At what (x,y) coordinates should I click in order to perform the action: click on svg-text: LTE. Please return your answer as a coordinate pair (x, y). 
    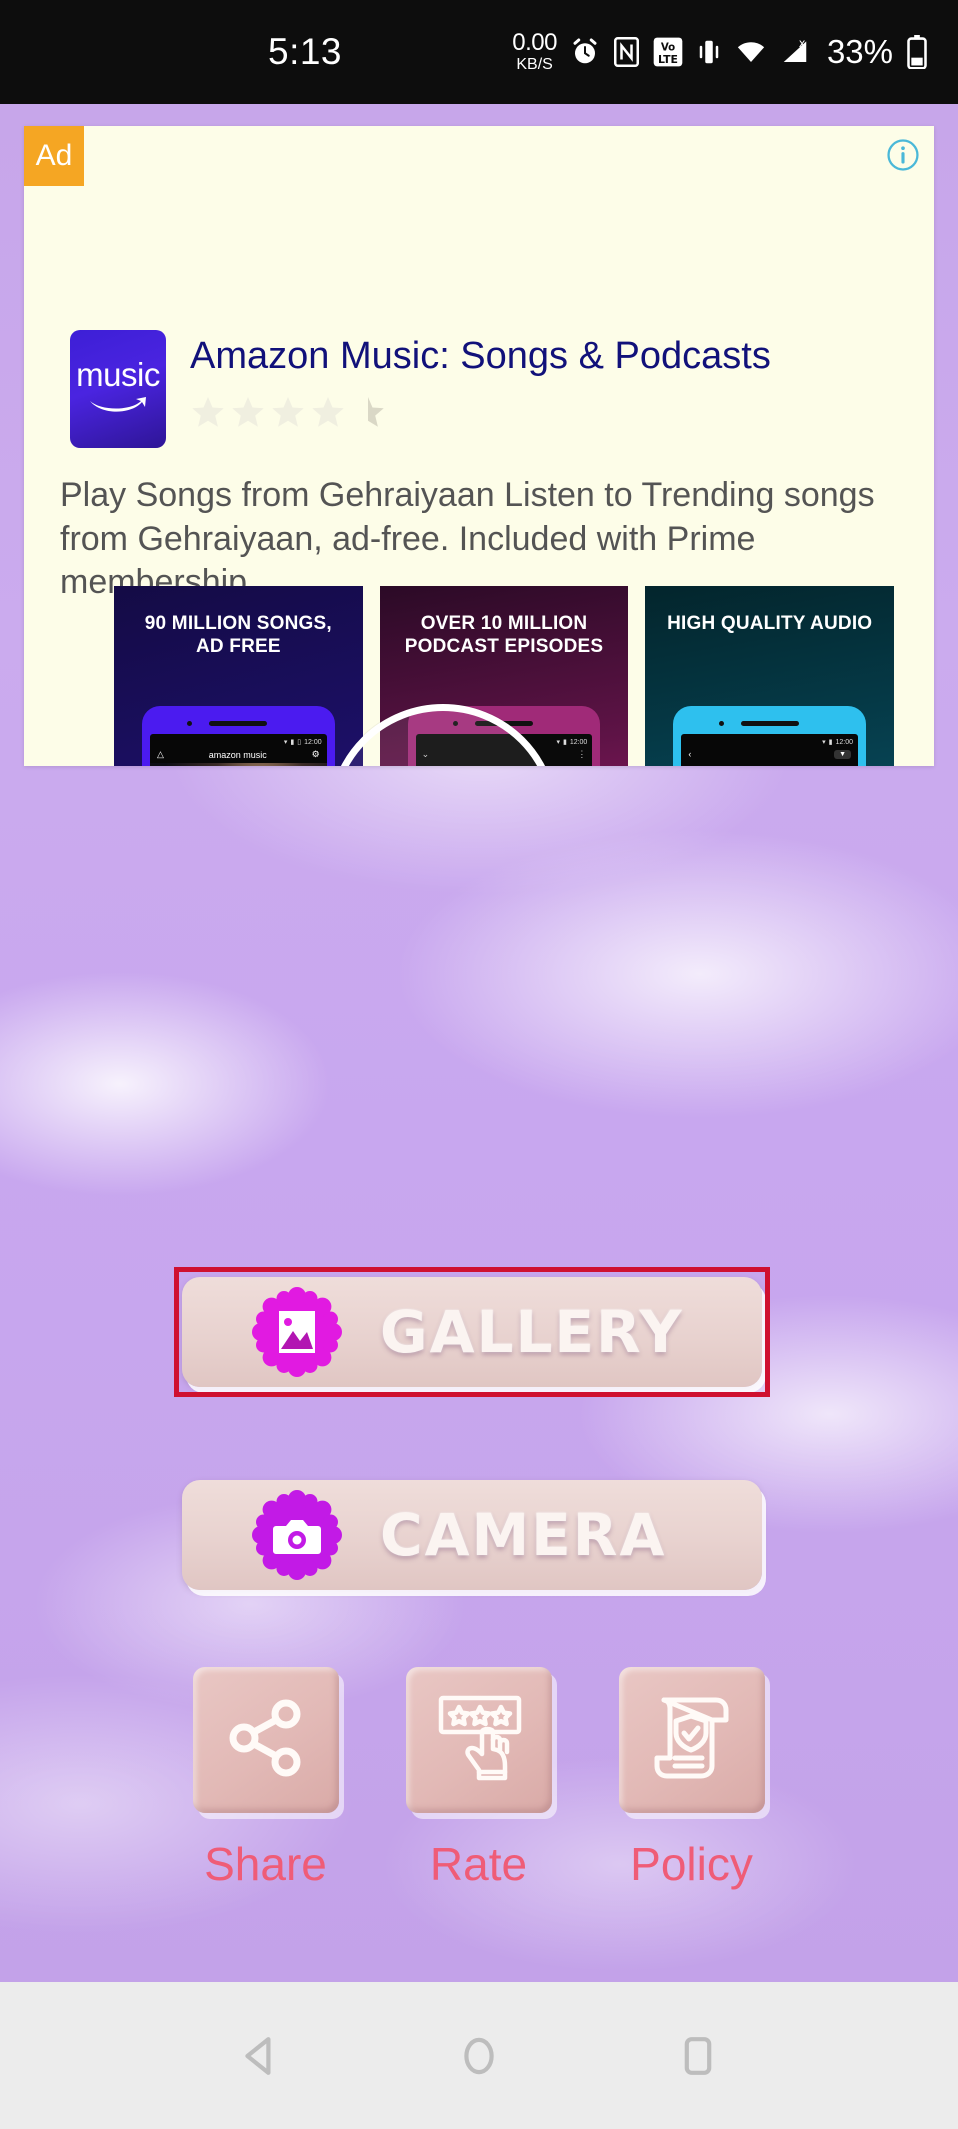
    Looking at the image, I should click on (668, 59).